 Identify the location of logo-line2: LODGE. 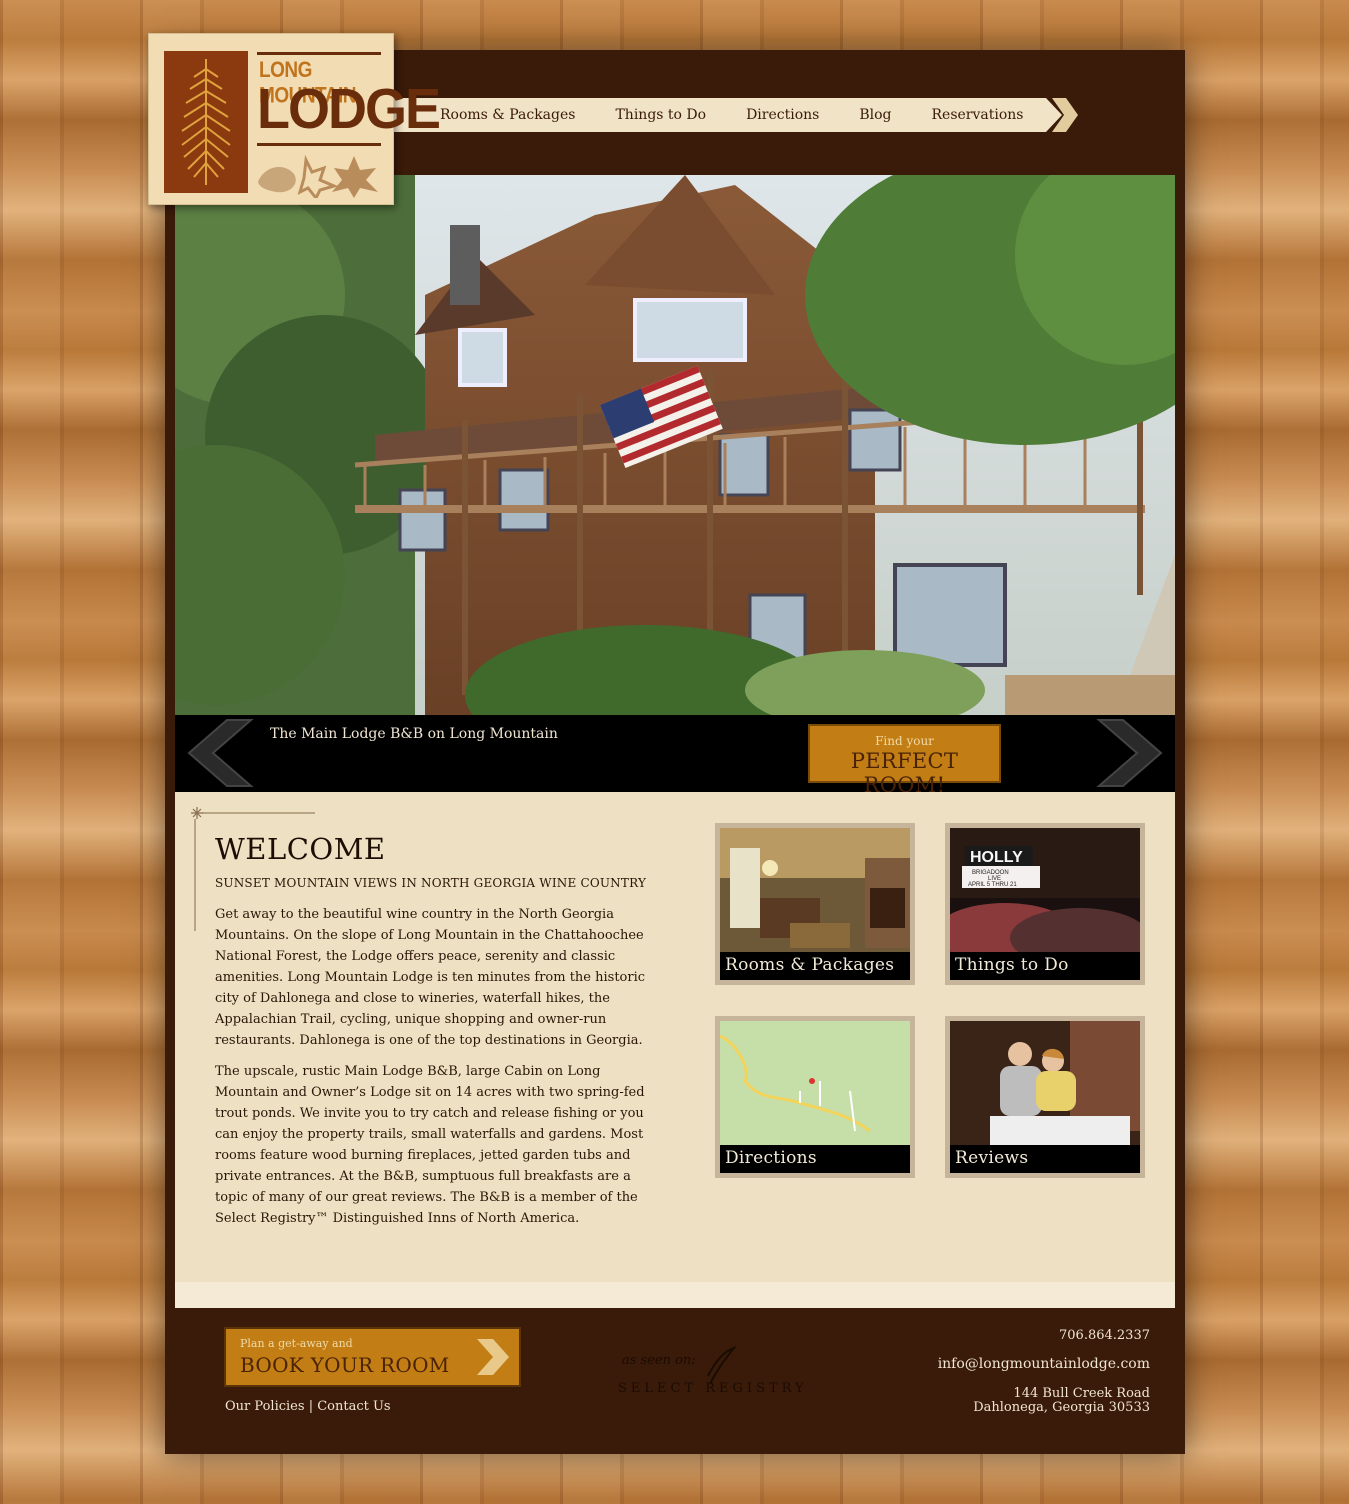
(349, 109).